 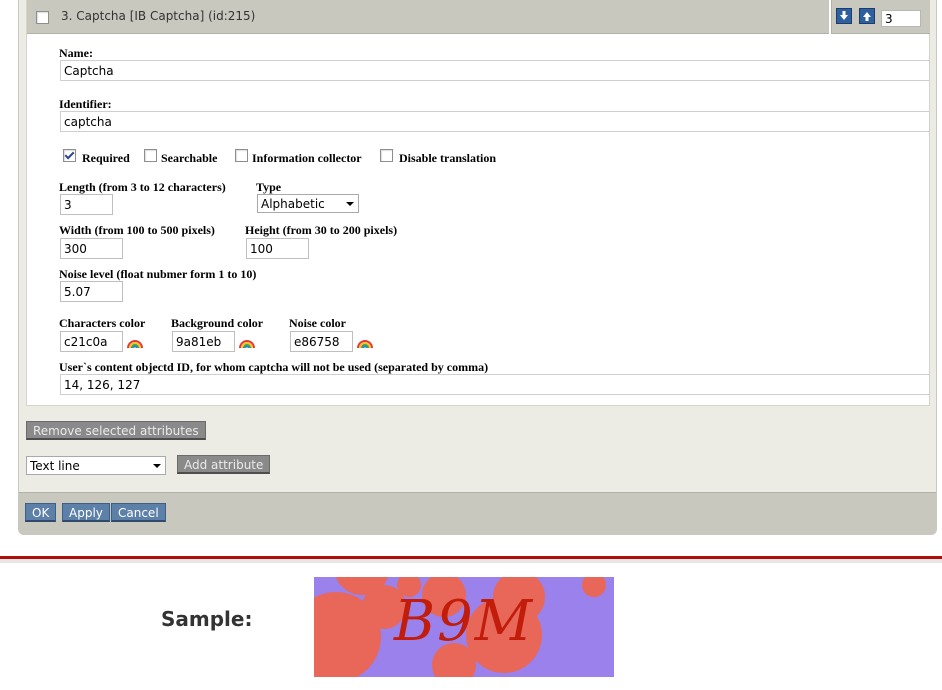 What do you see at coordinates (142, 187) in the screenshot?
I see `length-label: Length (from 3 to 12 characters)` at bounding box center [142, 187].